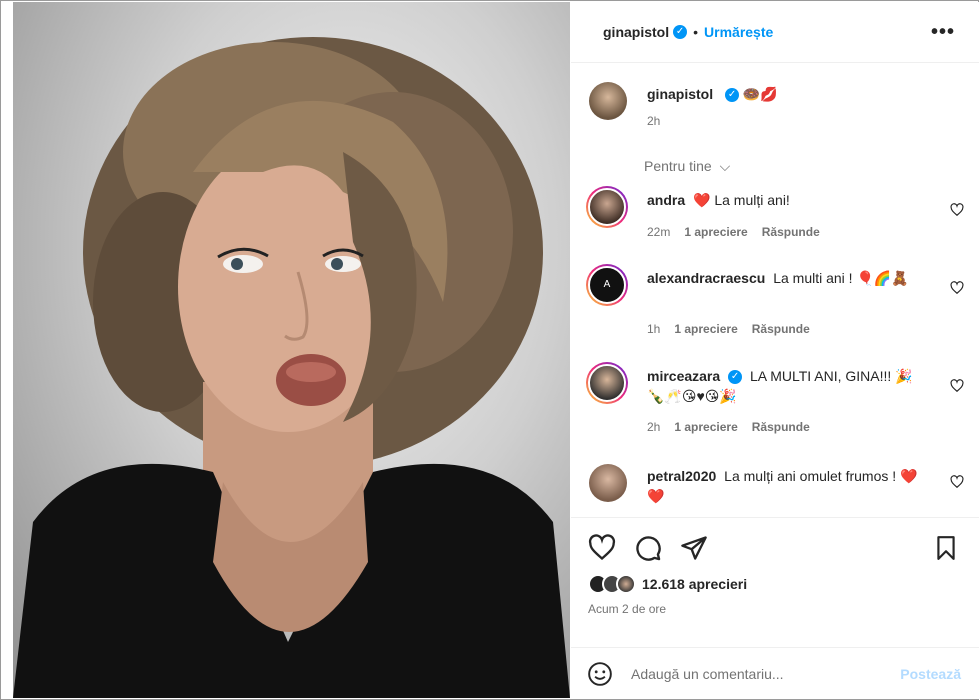 This screenshot has height=700, width=979. What do you see at coordinates (659, 232) in the screenshot?
I see `comment-time: 22m` at bounding box center [659, 232].